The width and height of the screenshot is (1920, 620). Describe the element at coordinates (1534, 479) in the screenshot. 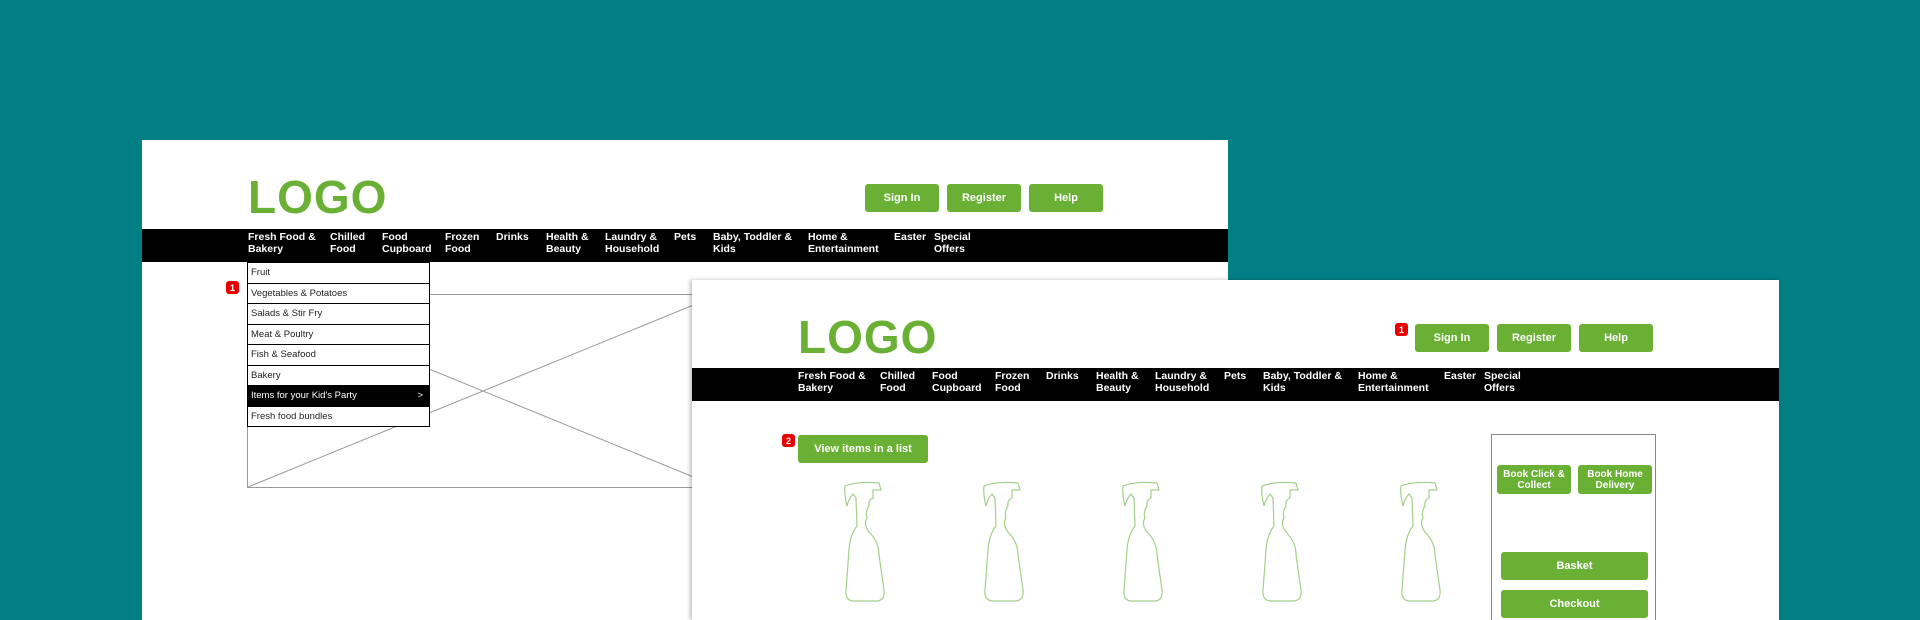

I see `book-click-collect-button: Book Click & Collect` at that location.